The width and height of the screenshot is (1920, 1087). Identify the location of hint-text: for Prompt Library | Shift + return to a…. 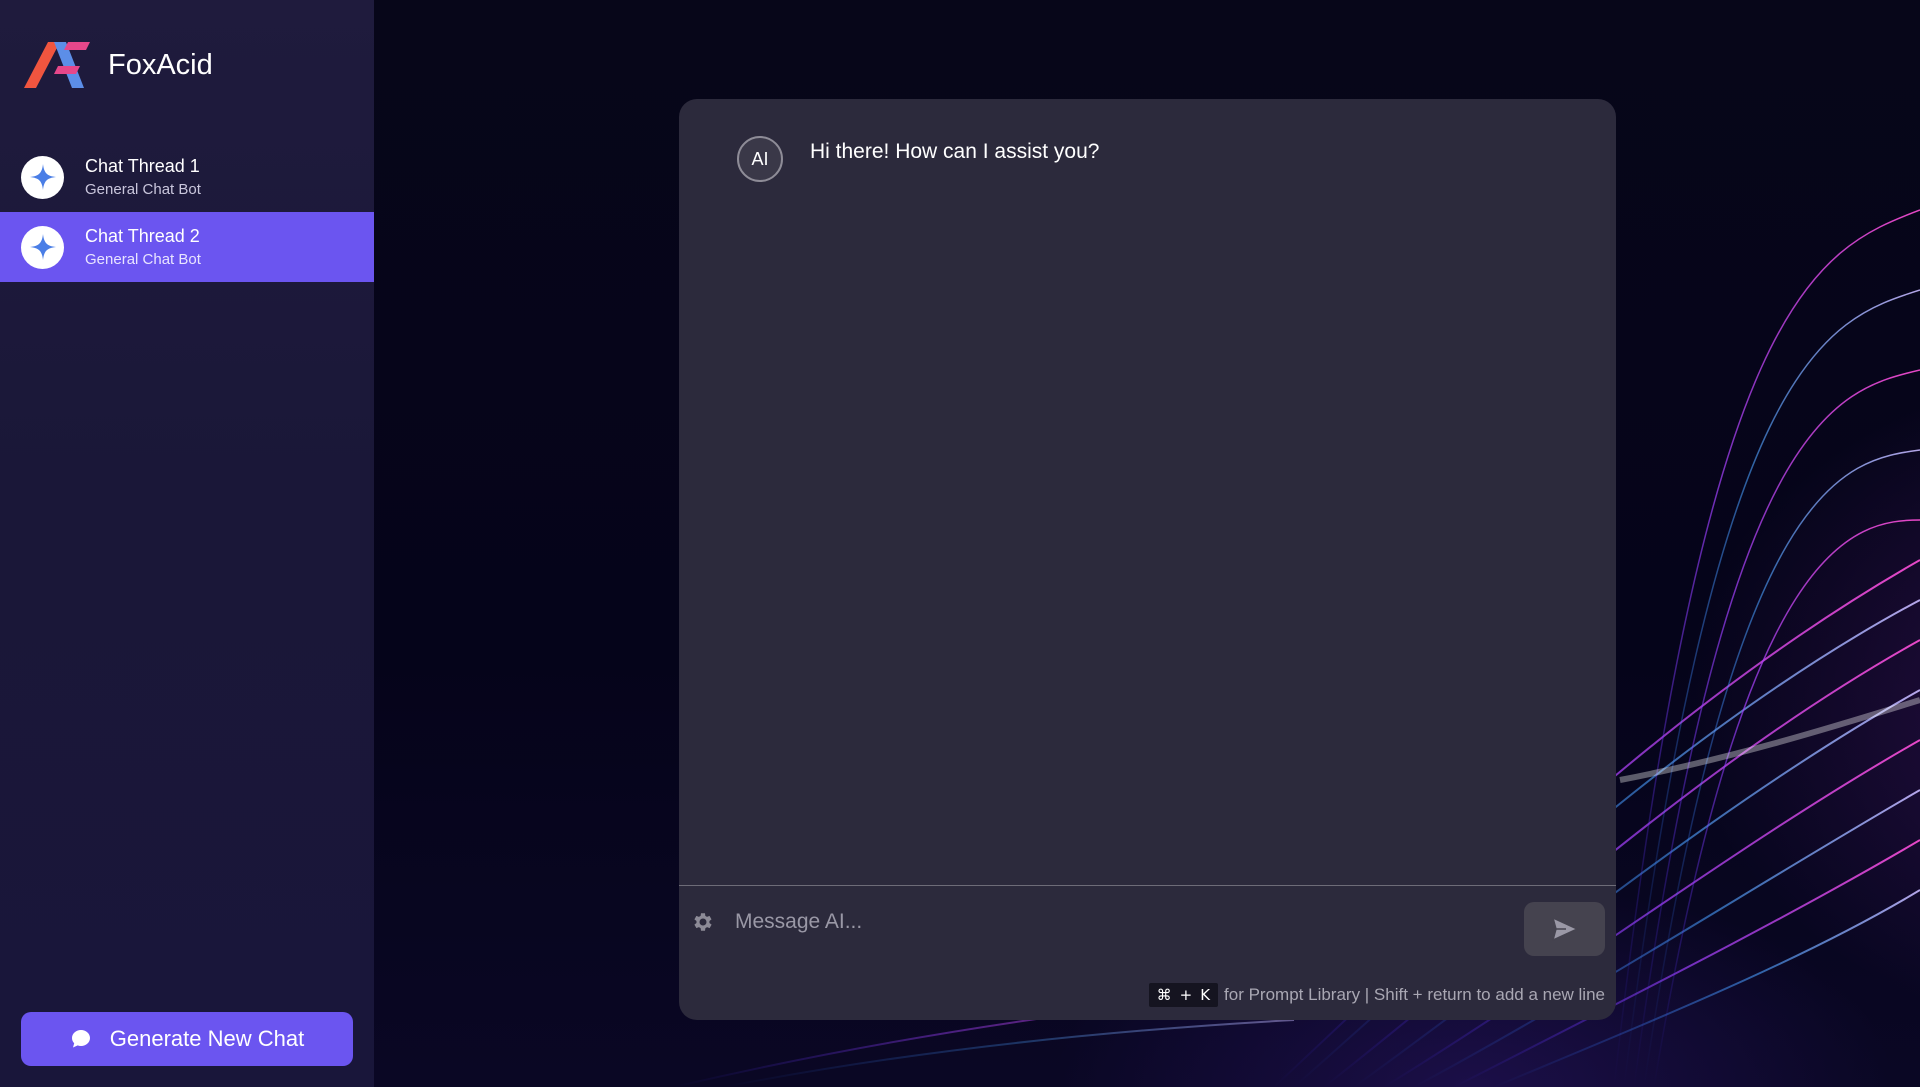
(1414, 994).